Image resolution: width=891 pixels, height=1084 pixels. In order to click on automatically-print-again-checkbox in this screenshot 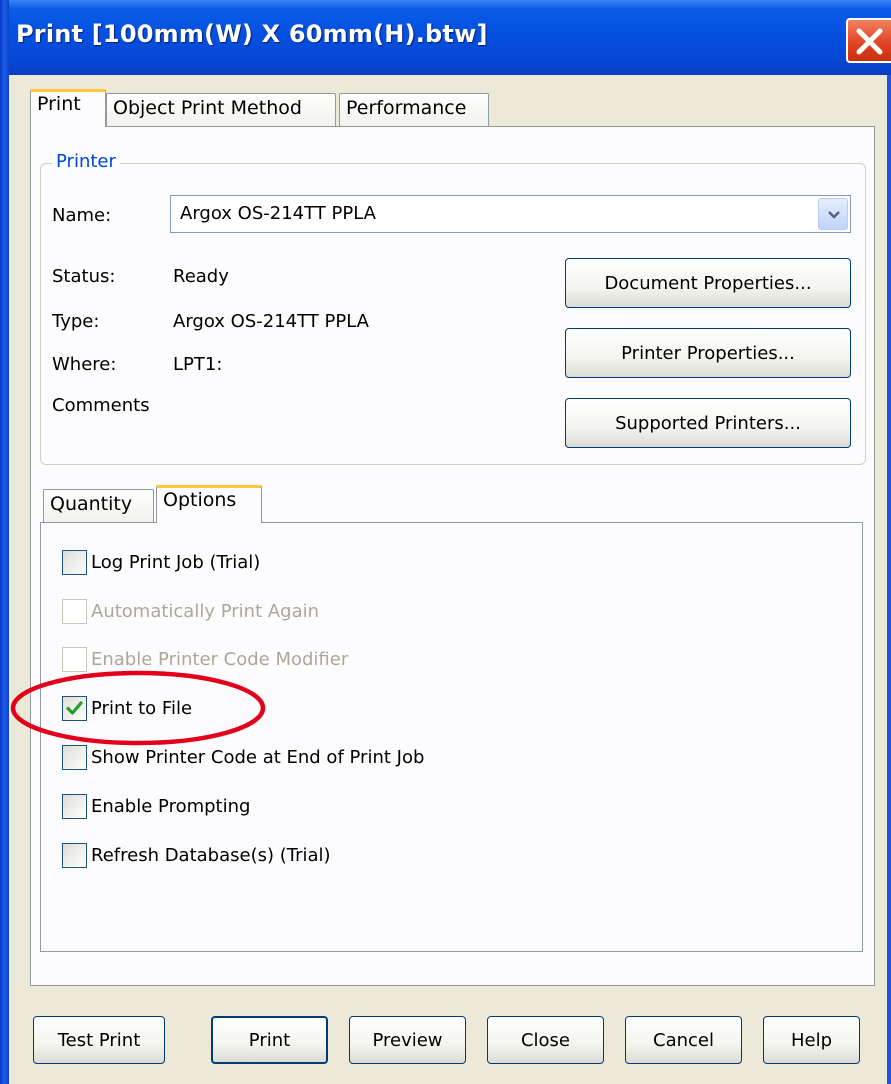, I will do `click(74, 611)`.